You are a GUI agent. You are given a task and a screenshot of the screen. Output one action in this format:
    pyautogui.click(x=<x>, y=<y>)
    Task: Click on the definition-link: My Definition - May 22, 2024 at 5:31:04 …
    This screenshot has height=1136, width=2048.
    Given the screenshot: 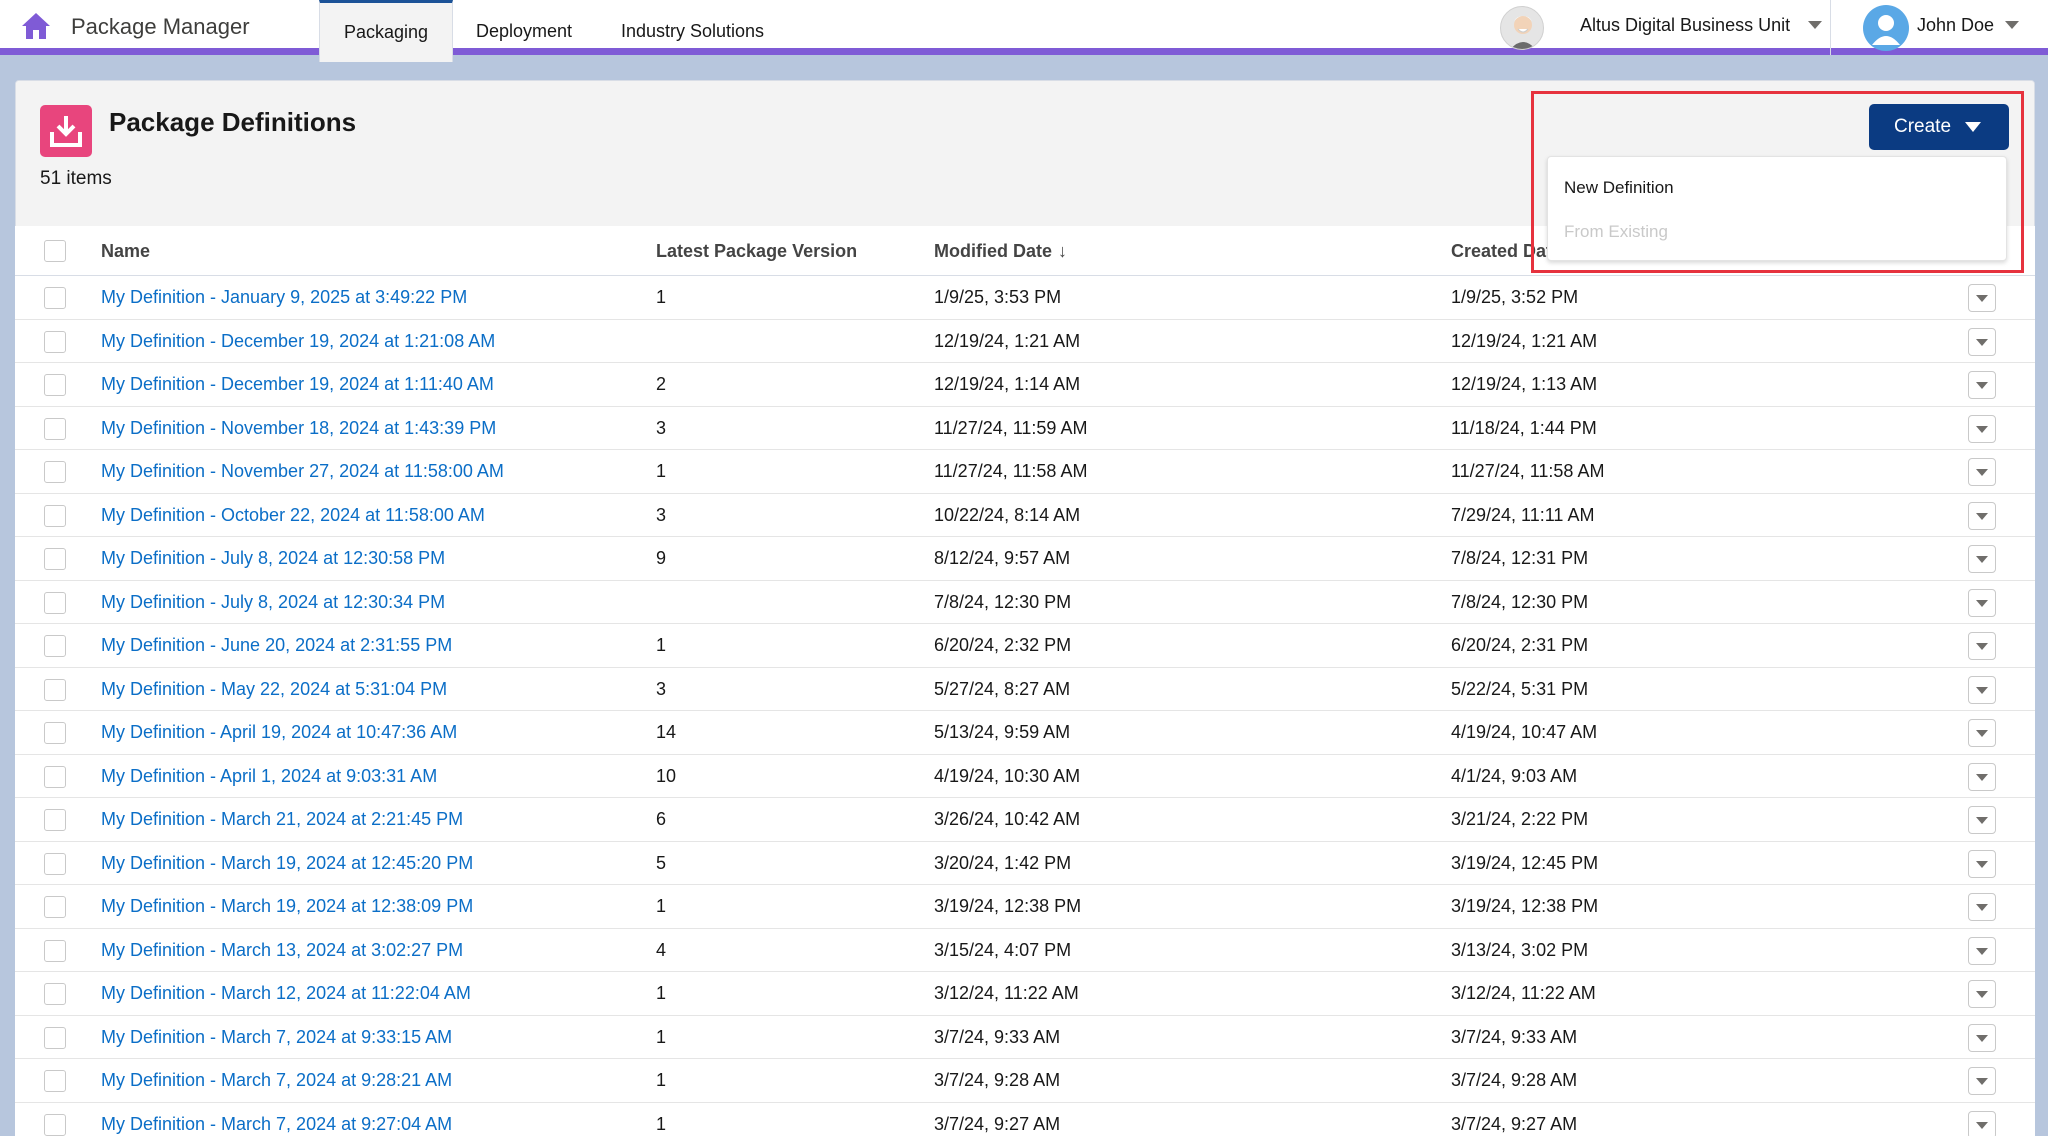 What is the action you would take?
    pyautogui.click(x=274, y=689)
    